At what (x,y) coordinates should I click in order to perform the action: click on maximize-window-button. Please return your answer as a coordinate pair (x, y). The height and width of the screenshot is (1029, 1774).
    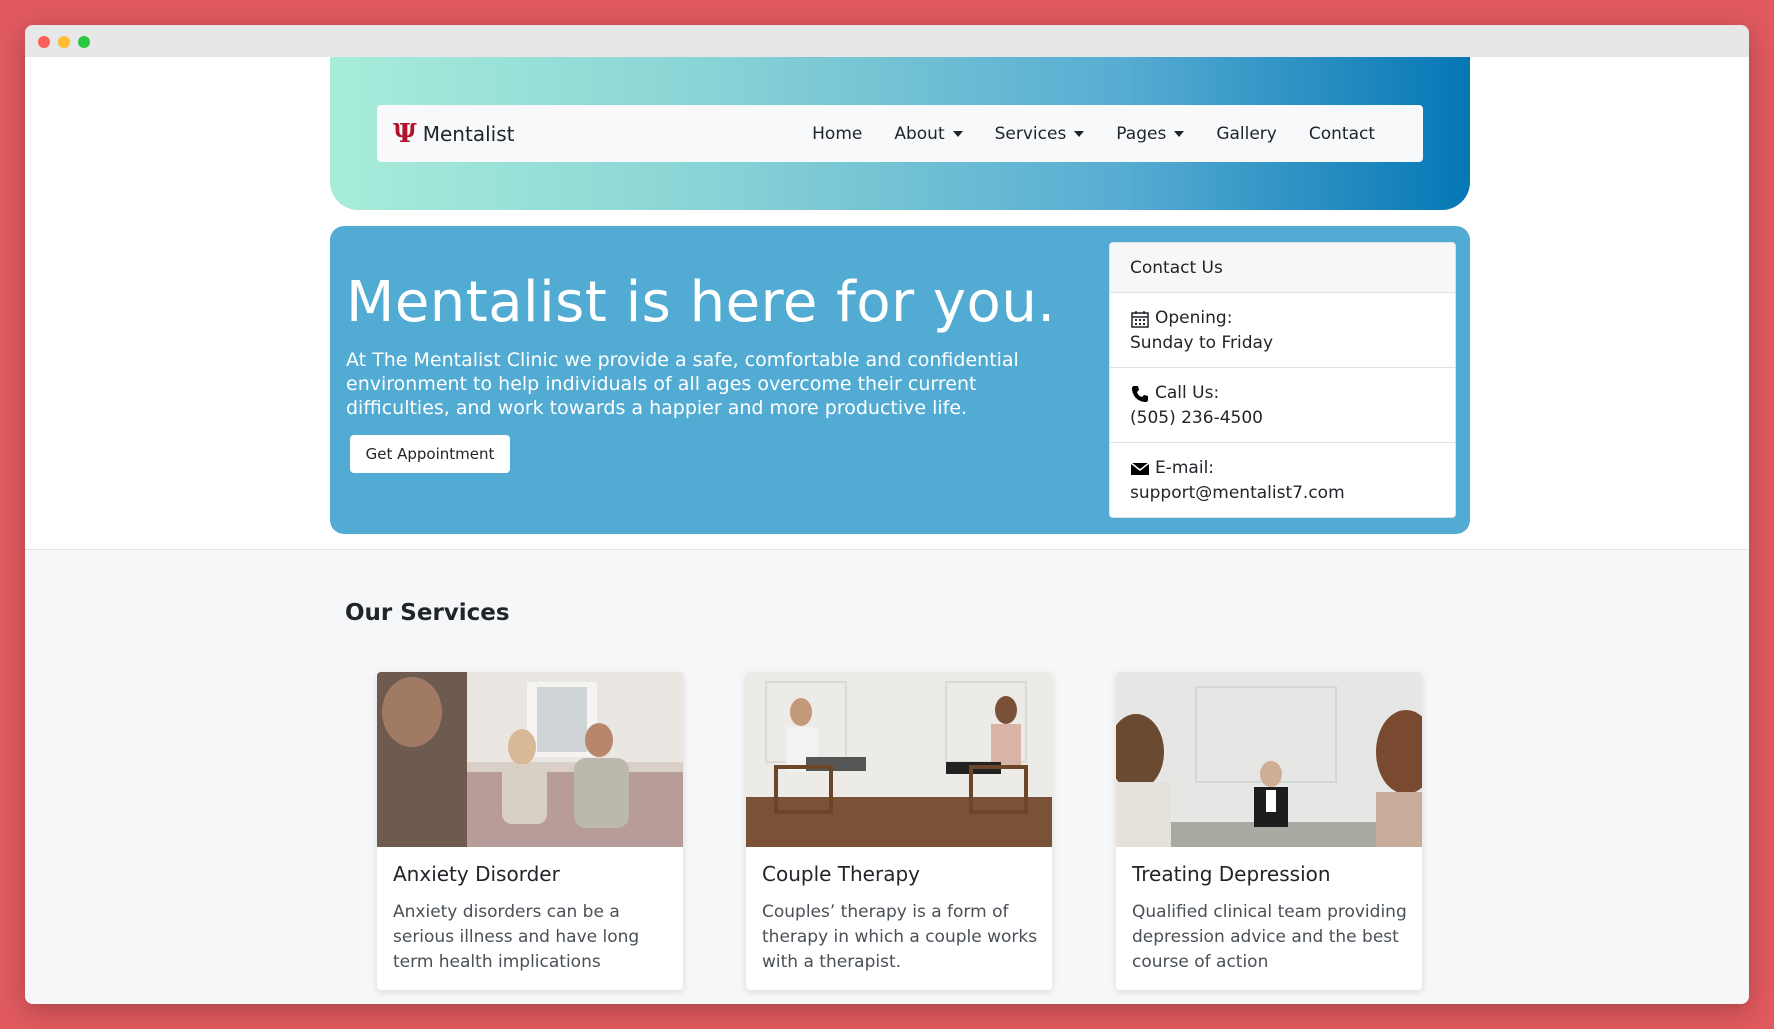
    Looking at the image, I should click on (84, 42).